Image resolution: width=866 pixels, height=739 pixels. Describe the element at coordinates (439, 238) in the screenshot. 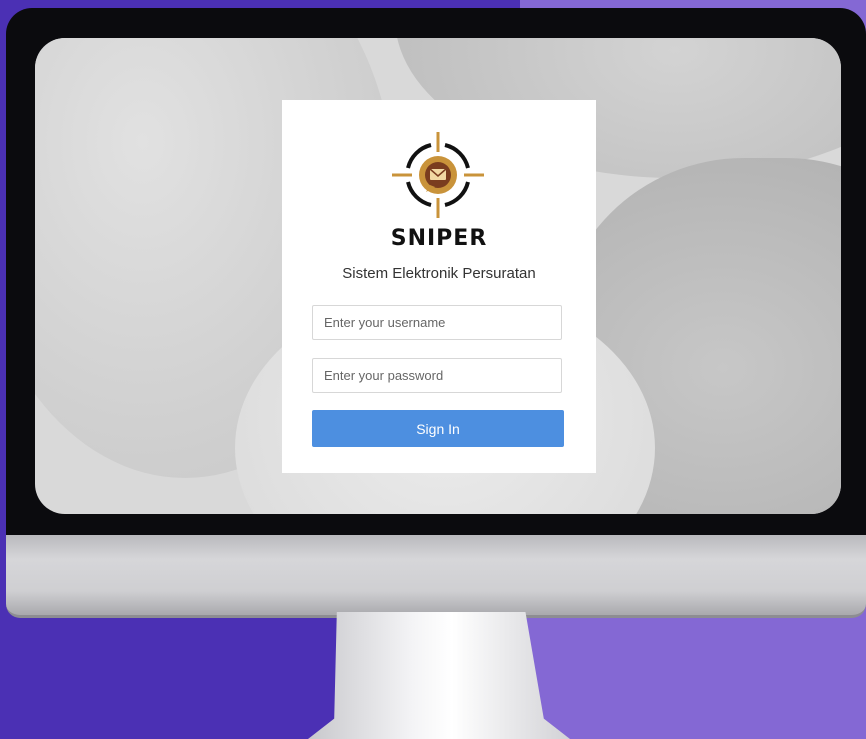

I see `brand-name: SNIPER` at that location.